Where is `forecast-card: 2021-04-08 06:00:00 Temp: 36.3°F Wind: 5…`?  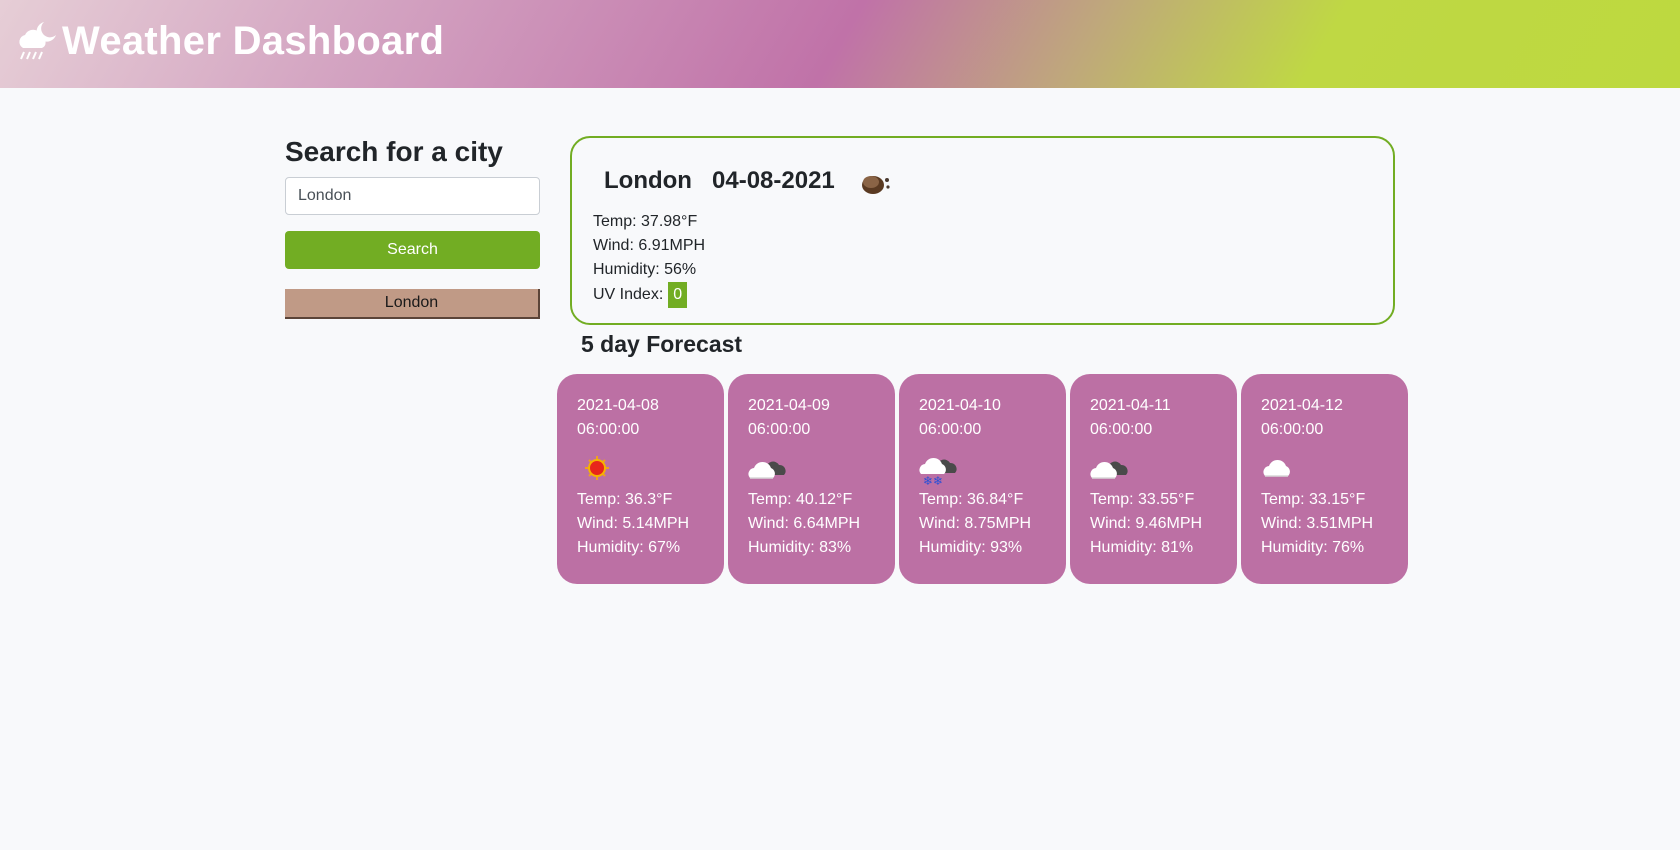 forecast-card: 2021-04-08 06:00:00 Temp: 36.3°F Wind: 5… is located at coordinates (640, 479).